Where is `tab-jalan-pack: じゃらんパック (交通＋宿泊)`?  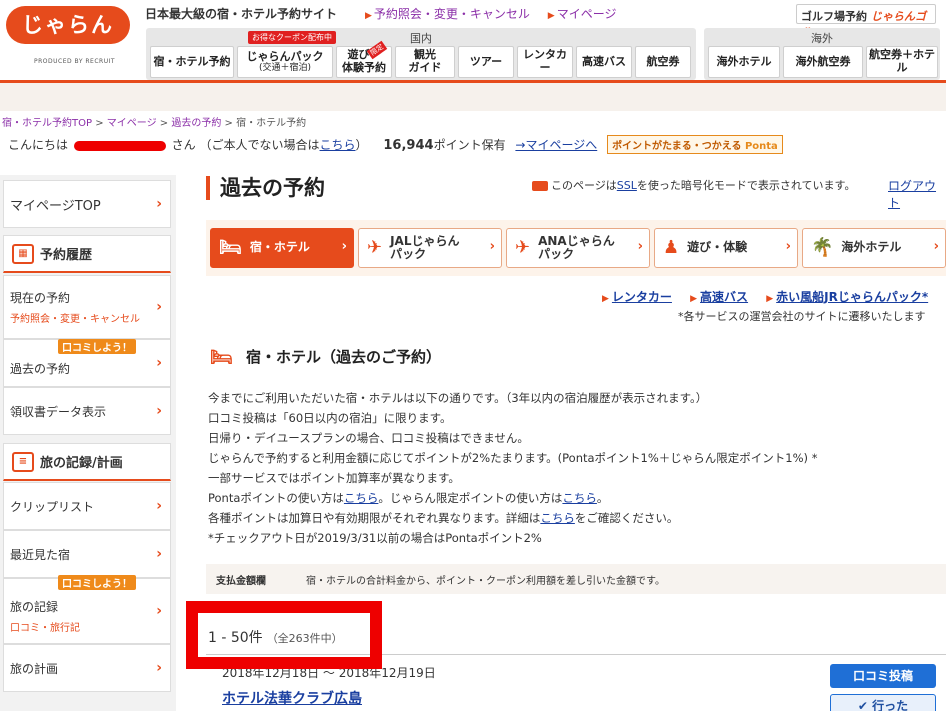 tab-jalan-pack: じゃらんパック (交通＋宿泊) is located at coordinates (285, 62).